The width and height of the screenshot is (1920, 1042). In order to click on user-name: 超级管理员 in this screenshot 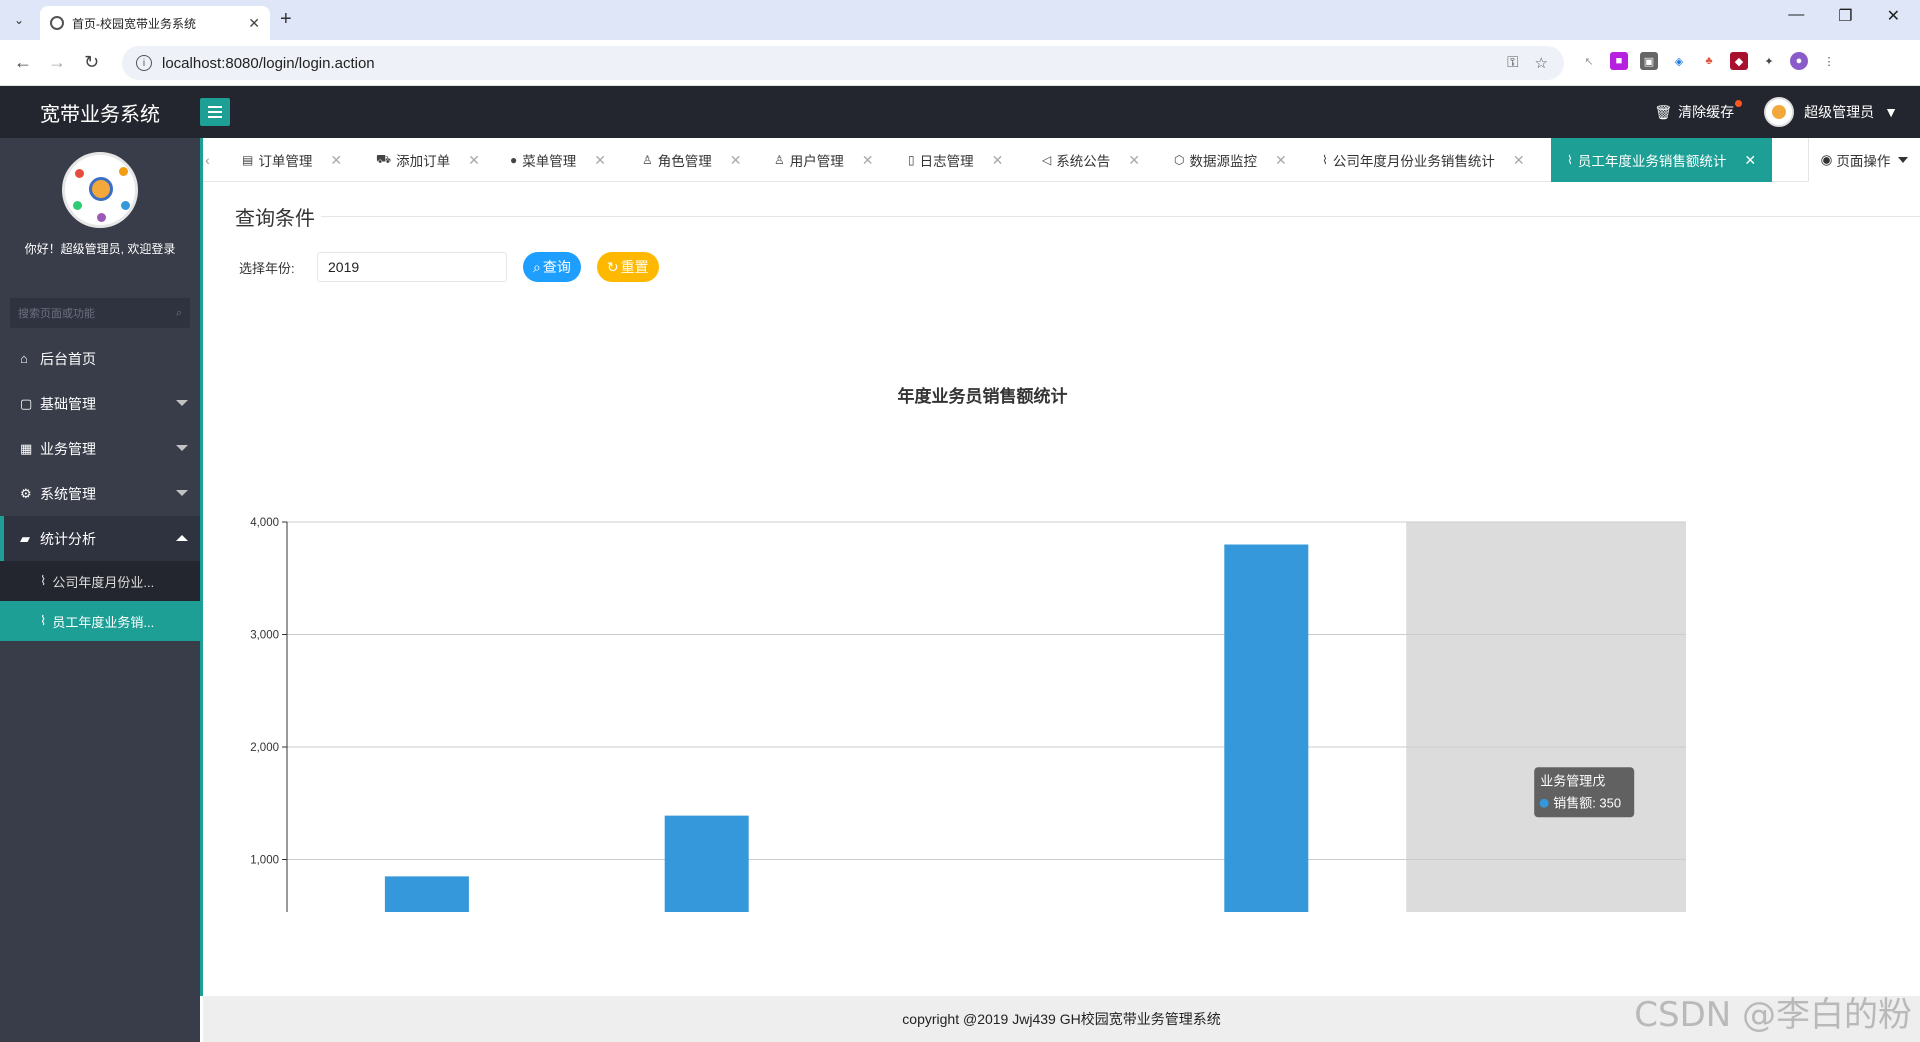, I will do `click(1839, 112)`.